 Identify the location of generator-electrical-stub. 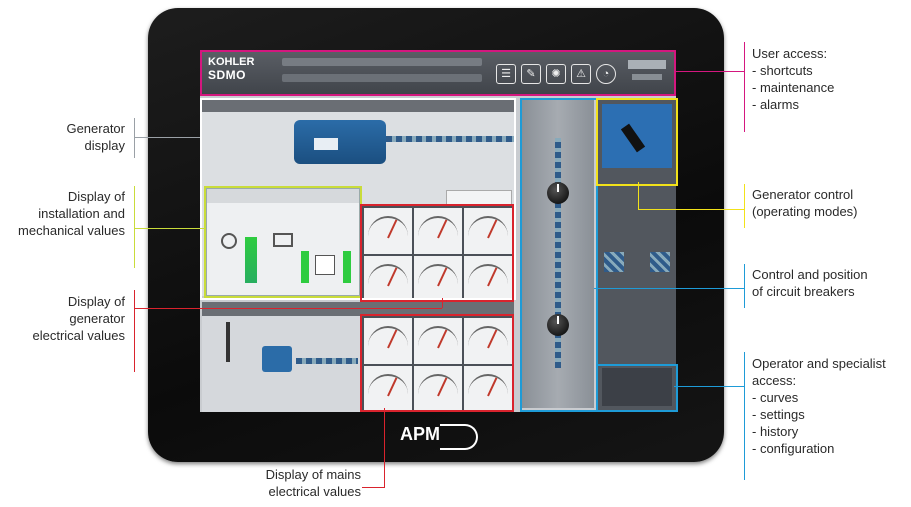
(442, 303).